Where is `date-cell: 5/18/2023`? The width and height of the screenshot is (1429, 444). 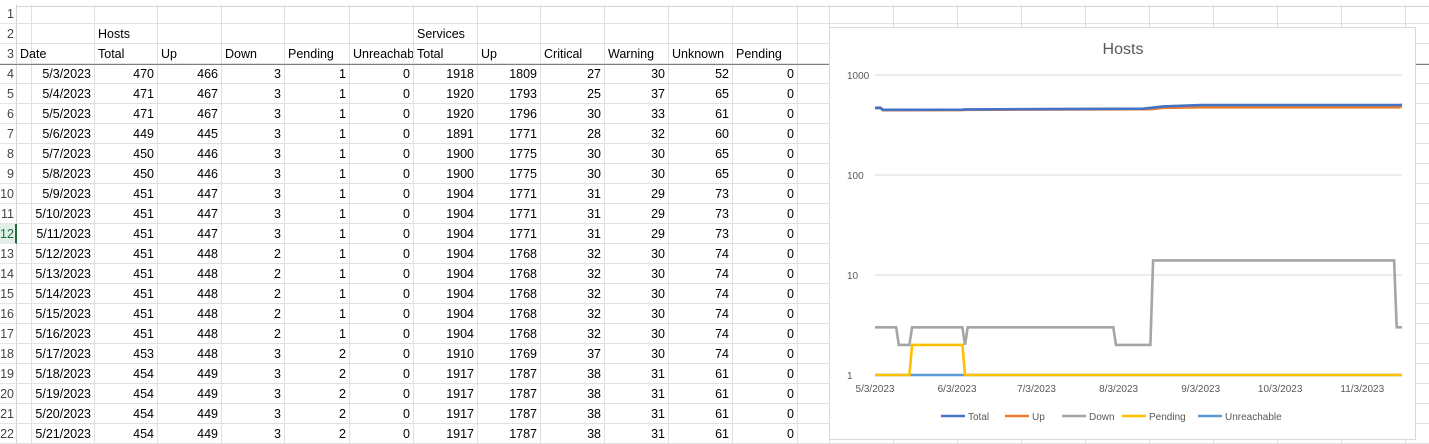 date-cell: 5/18/2023 is located at coordinates (56, 374).